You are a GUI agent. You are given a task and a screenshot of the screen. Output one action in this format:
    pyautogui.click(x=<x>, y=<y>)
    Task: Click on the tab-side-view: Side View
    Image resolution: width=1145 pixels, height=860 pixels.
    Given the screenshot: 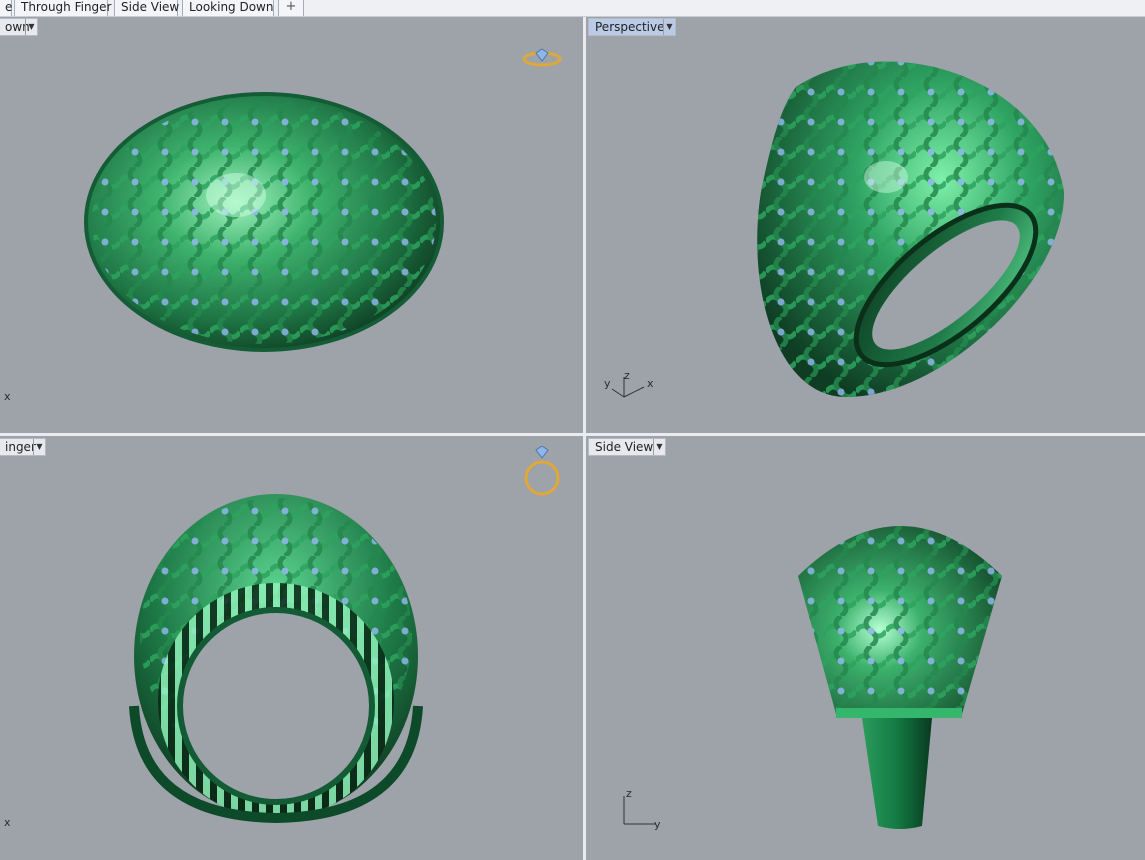 What is the action you would take?
    pyautogui.click(x=146, y=8)
    